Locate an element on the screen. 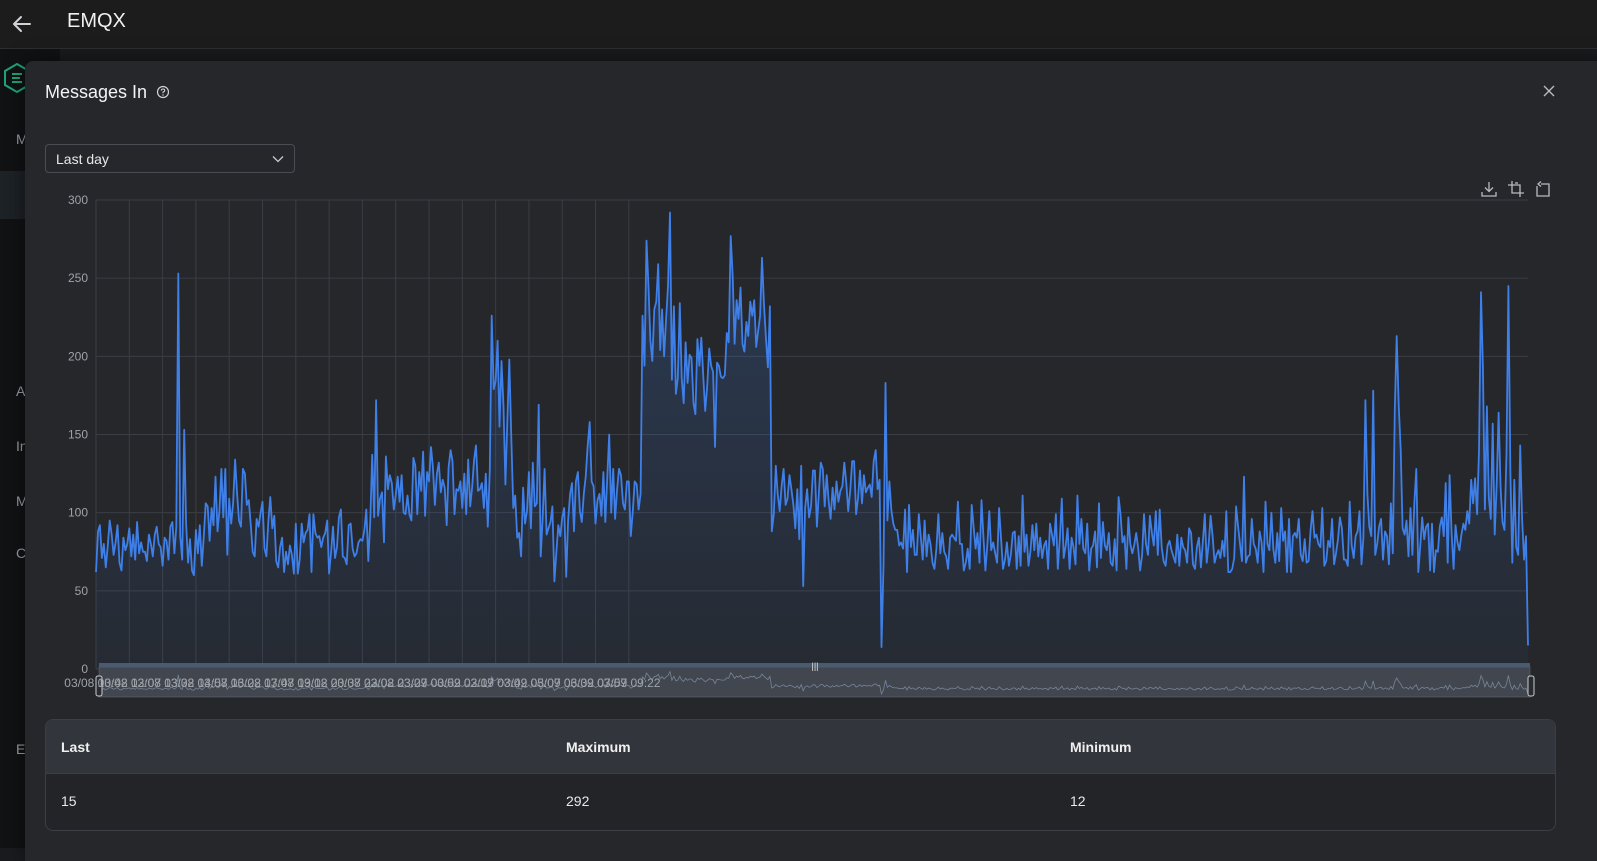 This screenshot has height=861, width=1597. value-minimum: 12 is located at coordinates (1078, 801).